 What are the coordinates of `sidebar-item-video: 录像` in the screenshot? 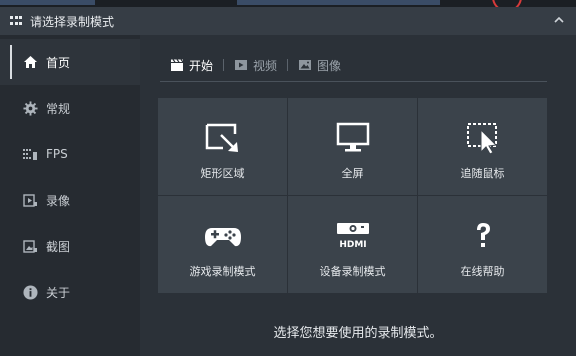 It's located at (70, 200).